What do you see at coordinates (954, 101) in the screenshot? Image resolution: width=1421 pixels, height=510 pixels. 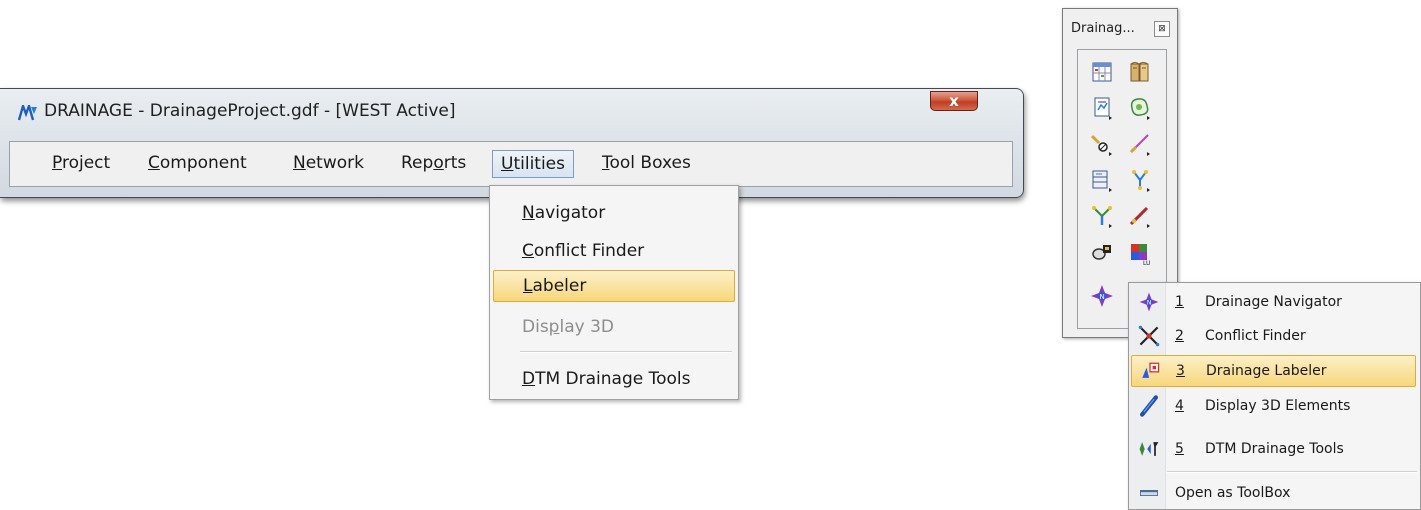 I see `window-close-button: x` at bounding box center [954, 101].